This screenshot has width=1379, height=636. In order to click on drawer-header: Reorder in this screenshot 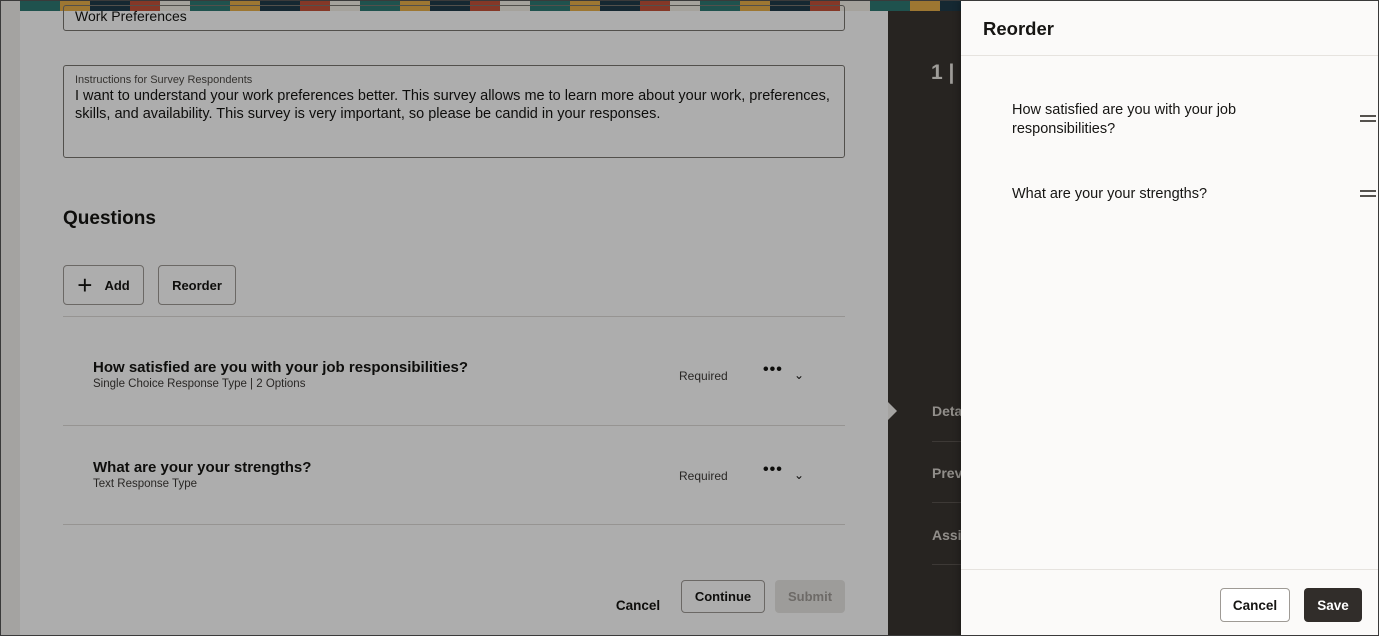, I will do `click(1169, 28)`.